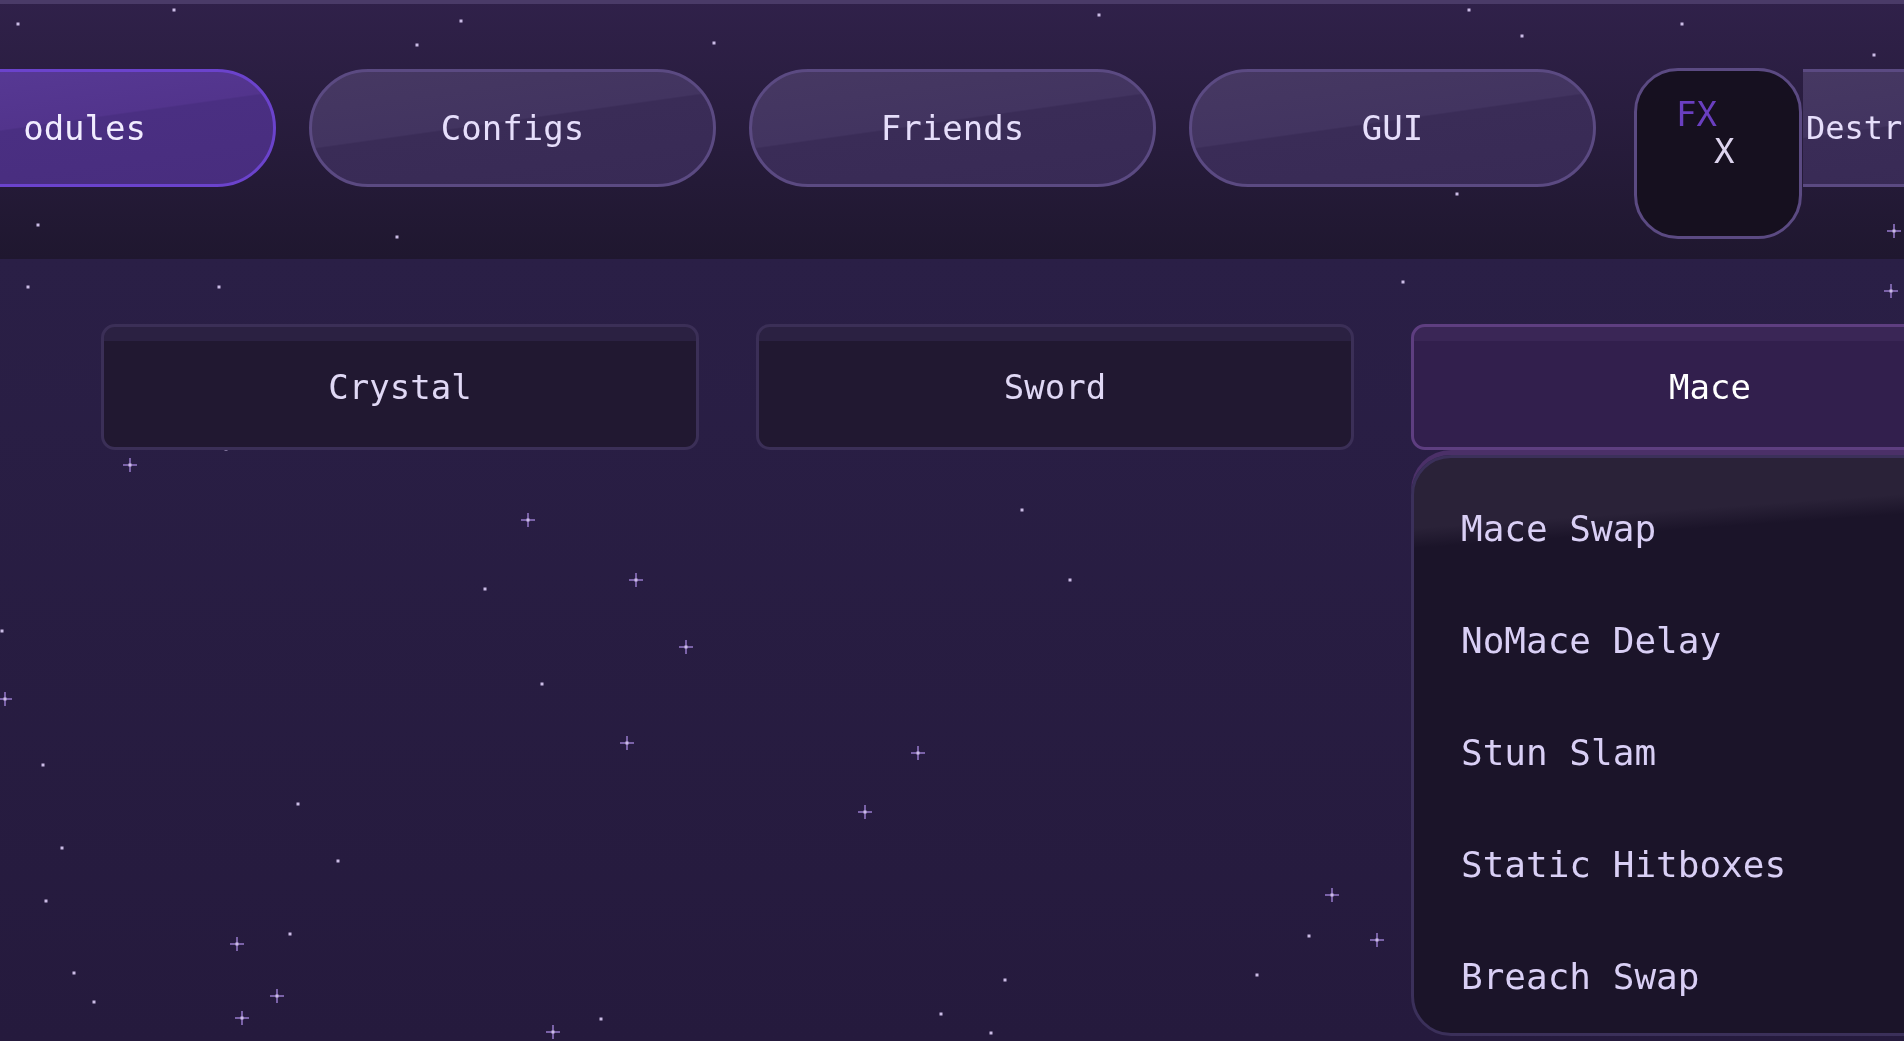  What do you see at coordinates (1657, 387) in the screenshot?
I see `category-button: Mace` at bounding box center [1657, 387].